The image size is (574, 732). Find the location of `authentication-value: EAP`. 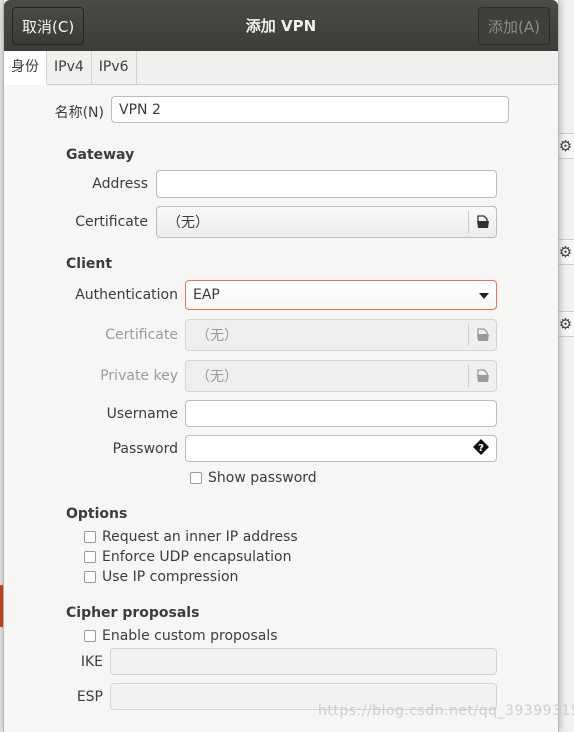

authentication-value: EAP is located at coordinates (206, 295).